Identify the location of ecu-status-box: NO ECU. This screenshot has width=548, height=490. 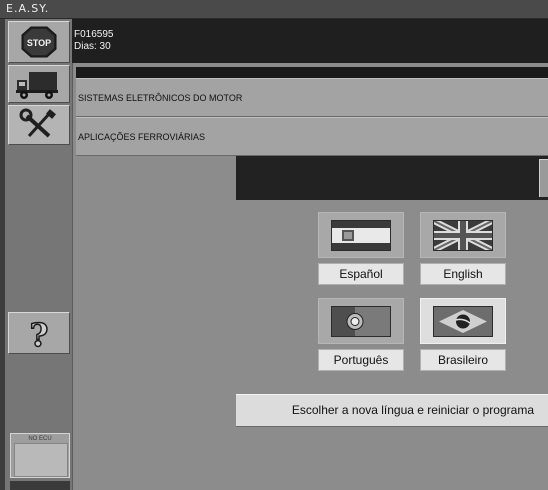
(40, 455).